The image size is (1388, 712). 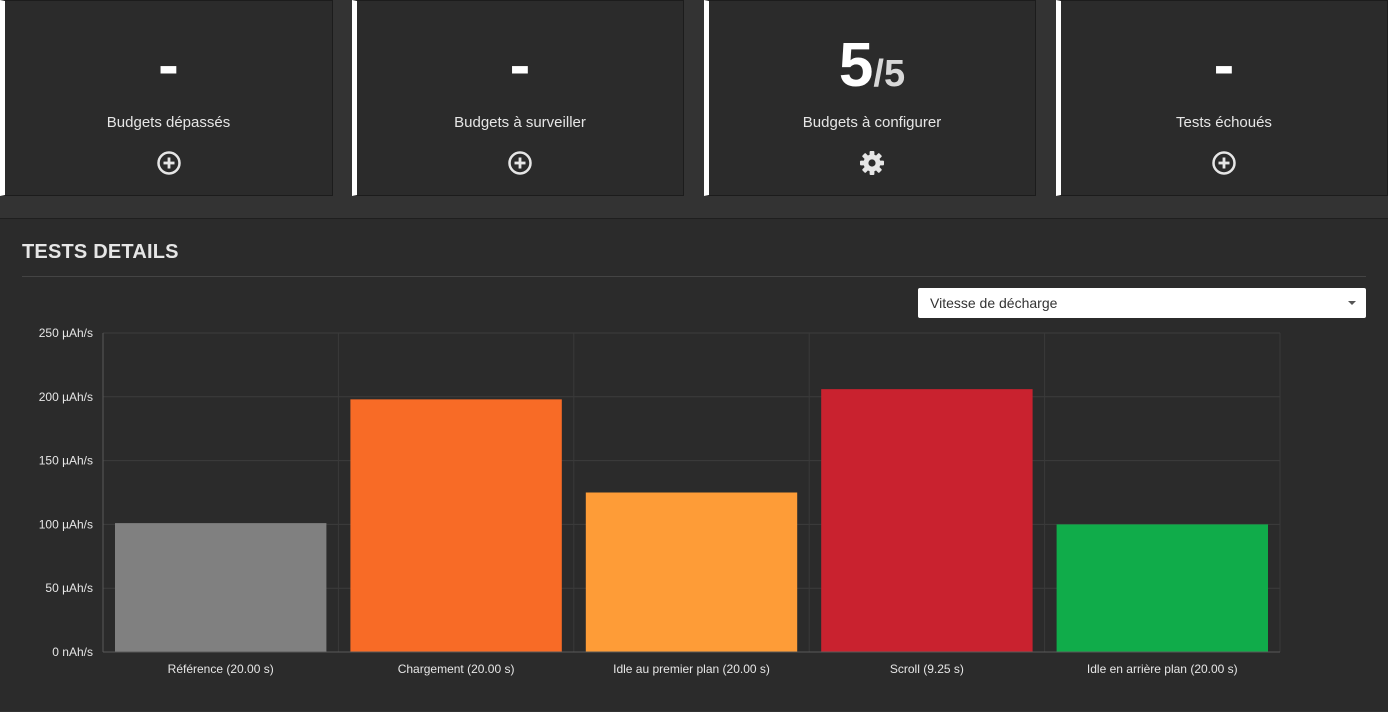 I want to click on card-tests-echoues: - Tests échoués, so click(x=1222, y=98).